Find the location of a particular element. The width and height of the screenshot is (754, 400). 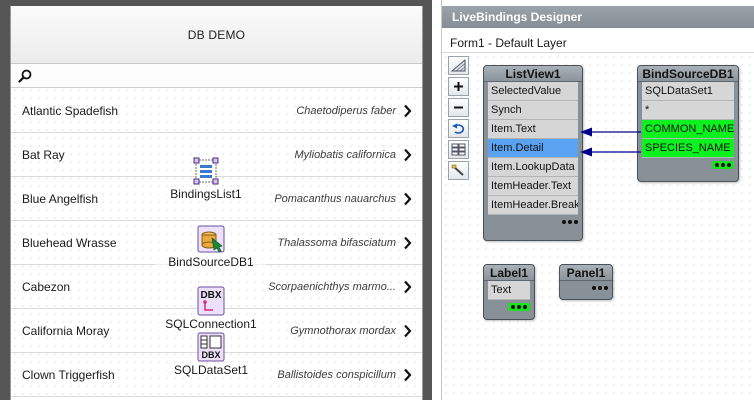

item-text: Atlantic Spadefish is located at coordinates (70, 111).